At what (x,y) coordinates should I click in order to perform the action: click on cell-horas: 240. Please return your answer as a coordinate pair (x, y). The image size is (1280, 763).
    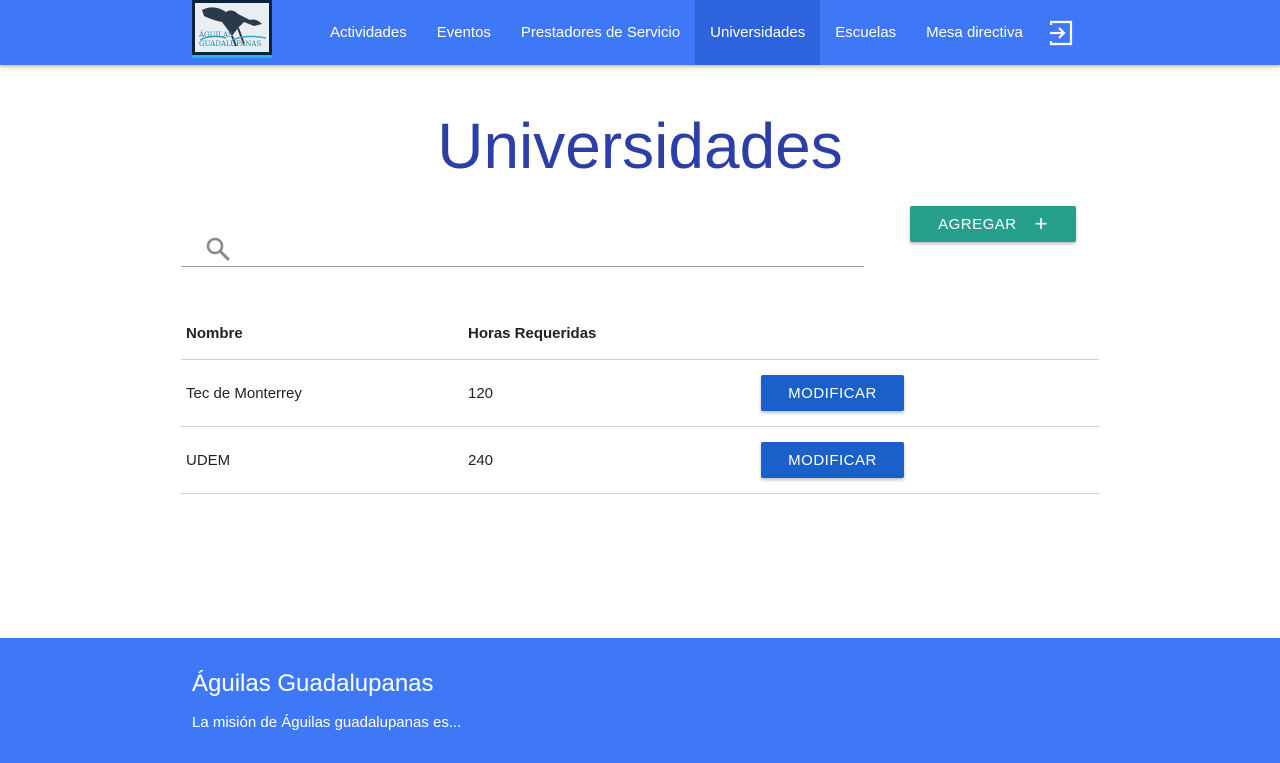
    Looking at the image, I should click on (481, 460).